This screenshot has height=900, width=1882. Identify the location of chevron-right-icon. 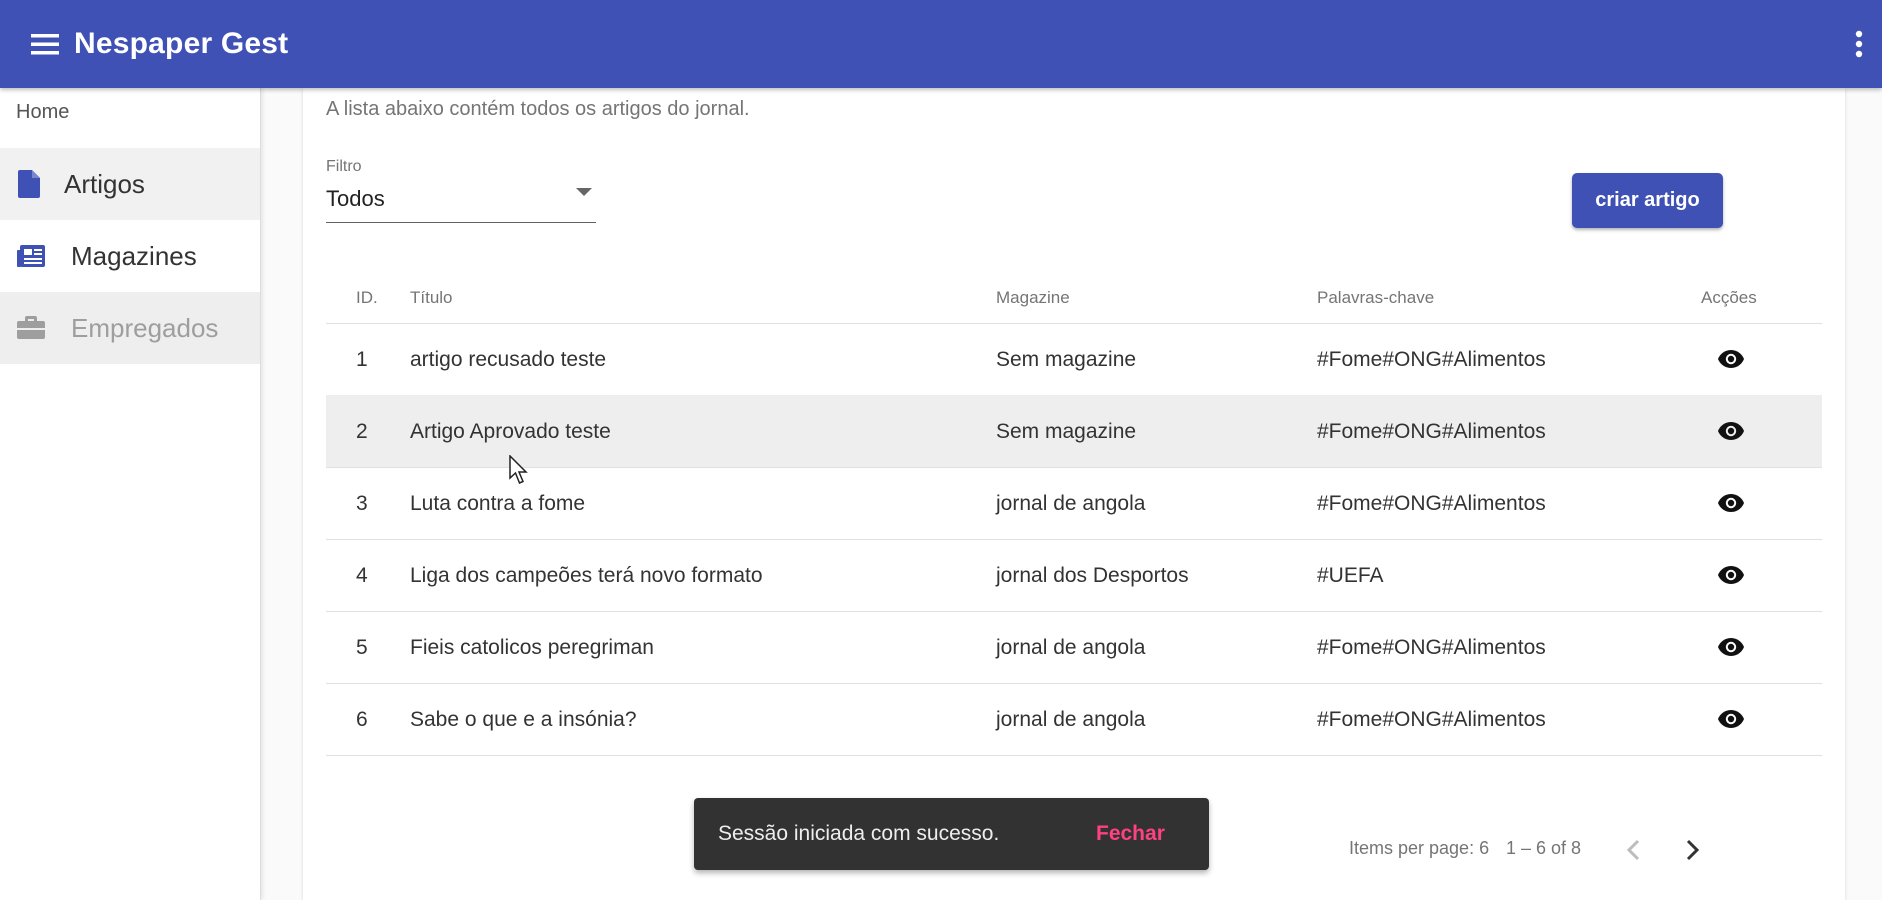
(1693, 850).